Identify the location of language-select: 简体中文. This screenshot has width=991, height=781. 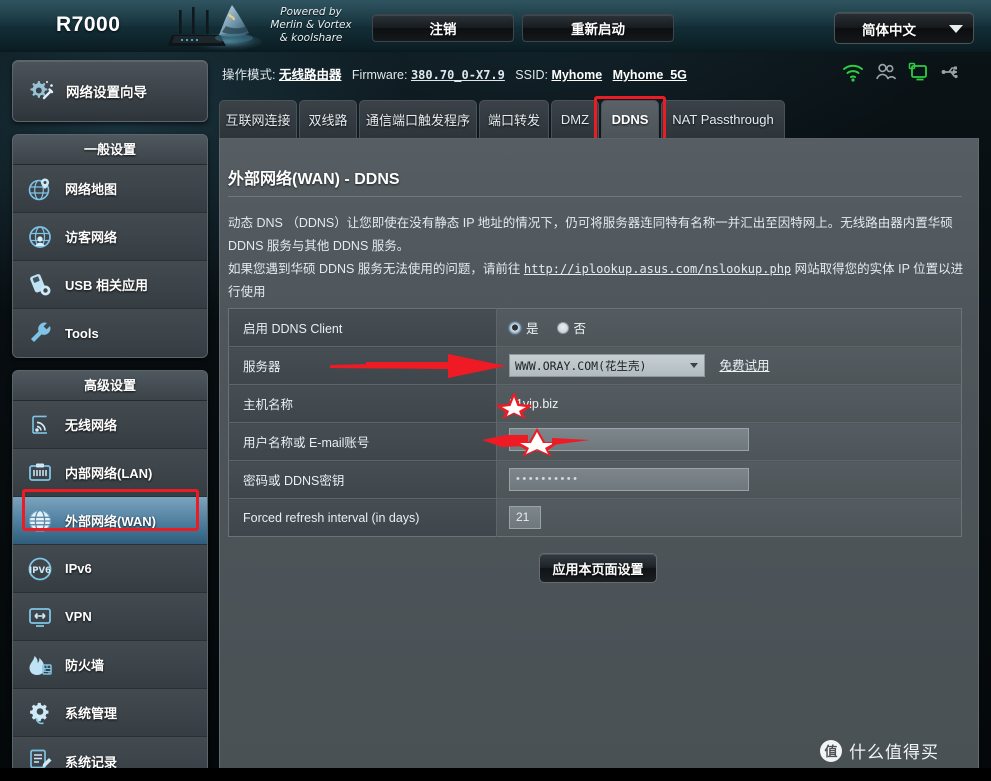
(904, 28).